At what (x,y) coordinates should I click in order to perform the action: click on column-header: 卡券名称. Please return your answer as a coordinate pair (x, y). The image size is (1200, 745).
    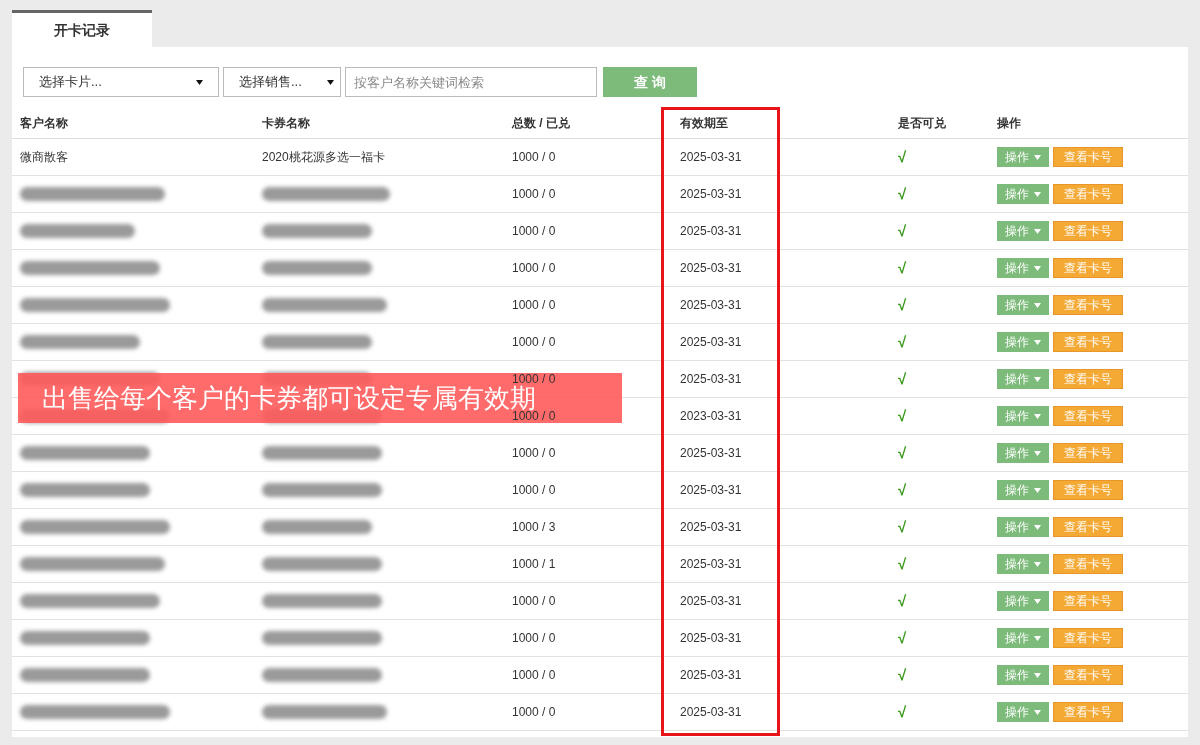
    Looking at the image, I should click on (286, 122).